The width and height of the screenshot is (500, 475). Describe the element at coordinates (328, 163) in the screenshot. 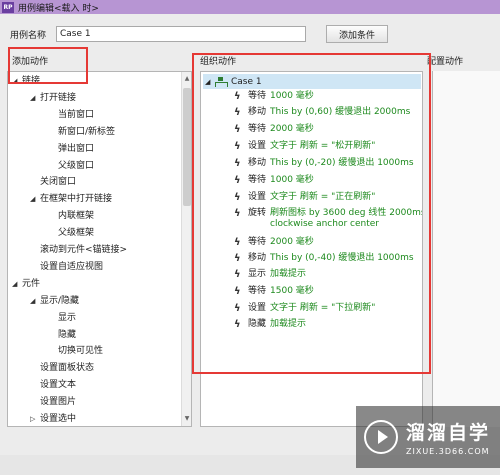

I see `action-item: ϟ 移动 This by (0,-20) 缓慢退出 1000ms` at that location.